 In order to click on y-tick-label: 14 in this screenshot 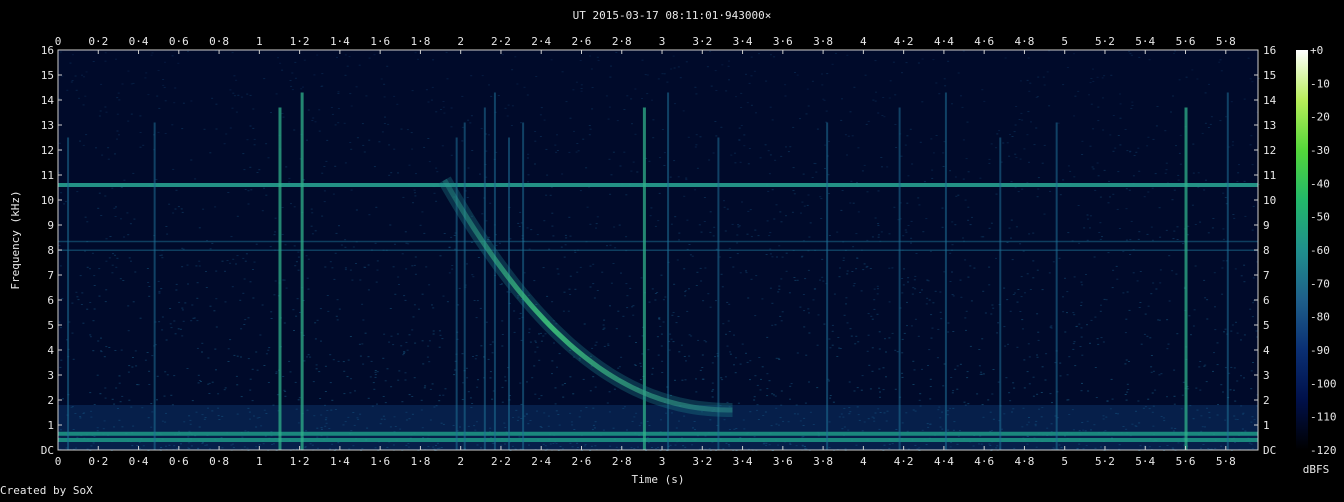, I will do `click(1270, 100)`.